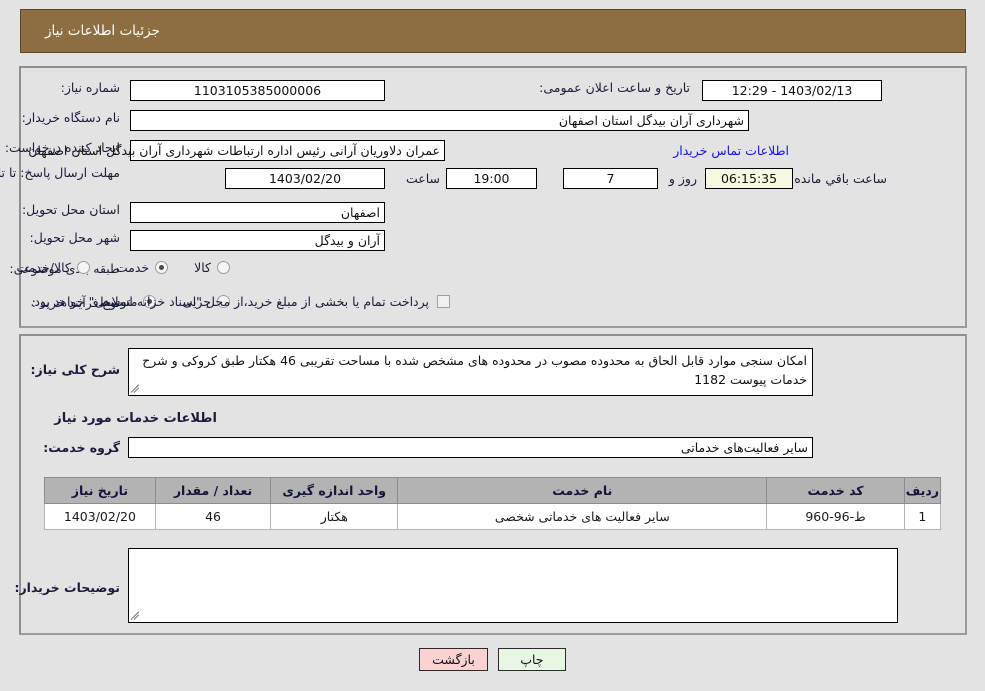 The image size is (985, 691). I want to click on announce-datetime-label: تاریخ و ساعت اعلان عمومی:, so click(614, 87).